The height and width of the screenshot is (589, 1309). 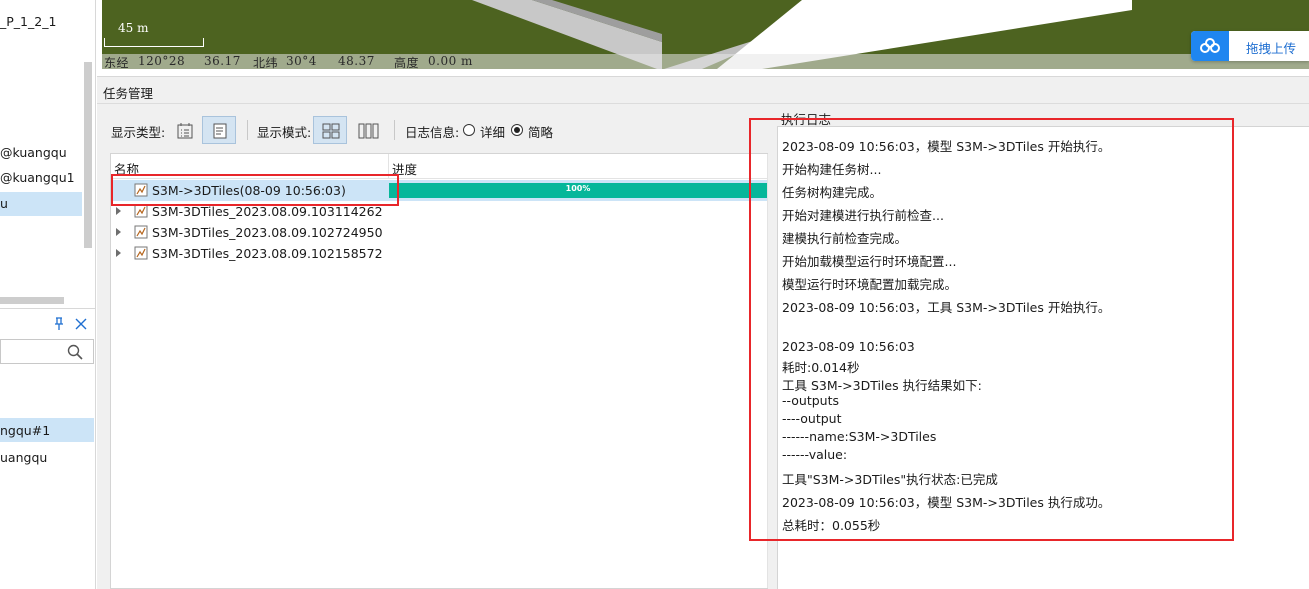 I want to click on layer-item: uangqu, so click(x=23, y=457).